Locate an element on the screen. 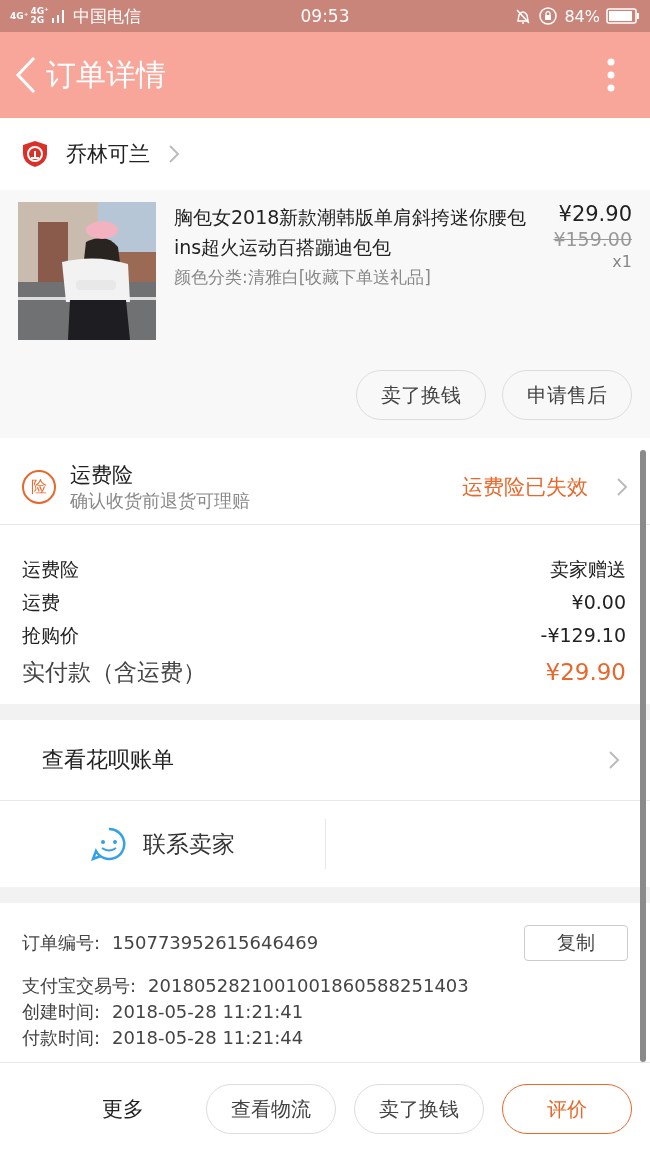 The width and height of the screenshot is (650, 1155). order-info-label: 订单编号: is located at coordinates (61, 943).